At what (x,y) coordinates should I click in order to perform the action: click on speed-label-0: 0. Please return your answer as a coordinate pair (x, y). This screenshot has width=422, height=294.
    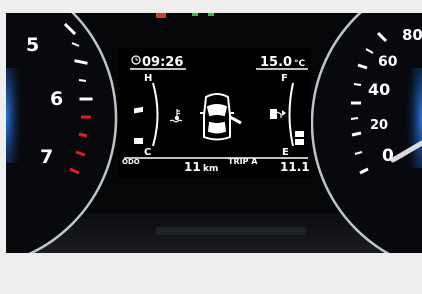
    Looking at the image, I should click on (388, 156).